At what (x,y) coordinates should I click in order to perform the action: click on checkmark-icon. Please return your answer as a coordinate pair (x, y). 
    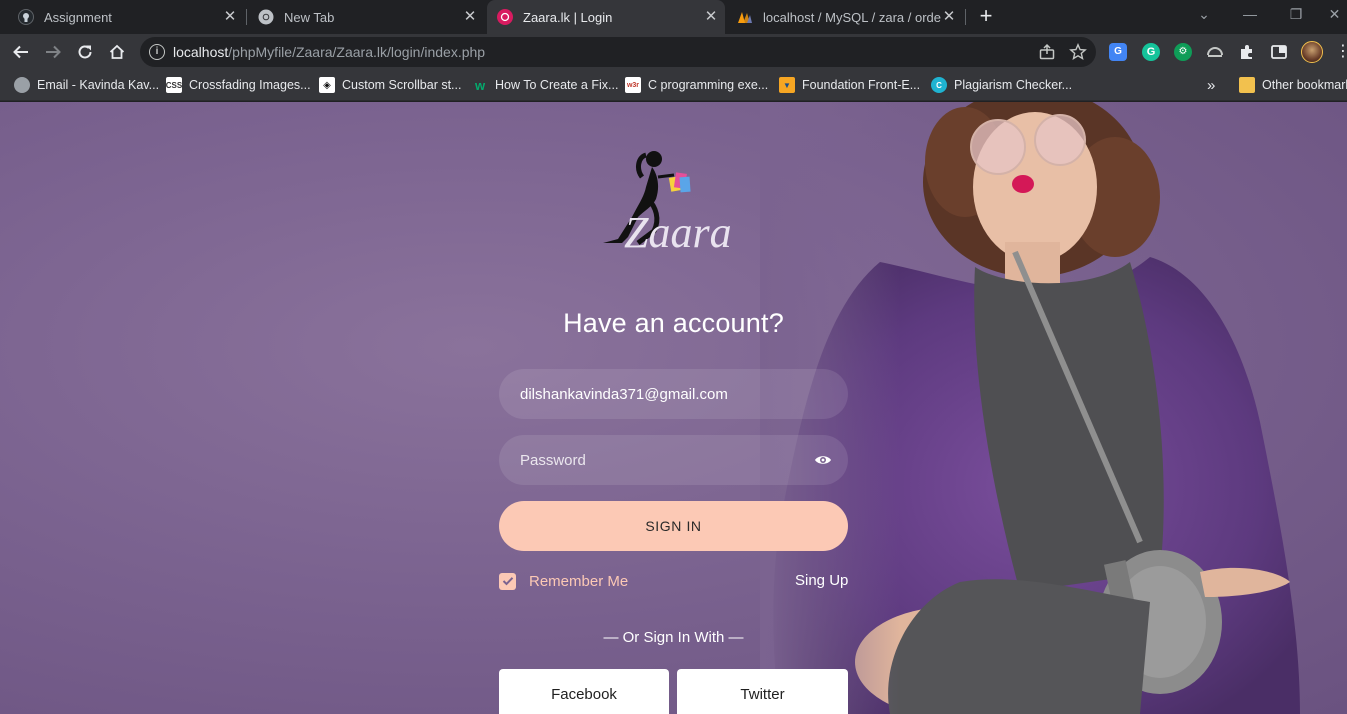
    Looking at the image, I should click on (507, 581).